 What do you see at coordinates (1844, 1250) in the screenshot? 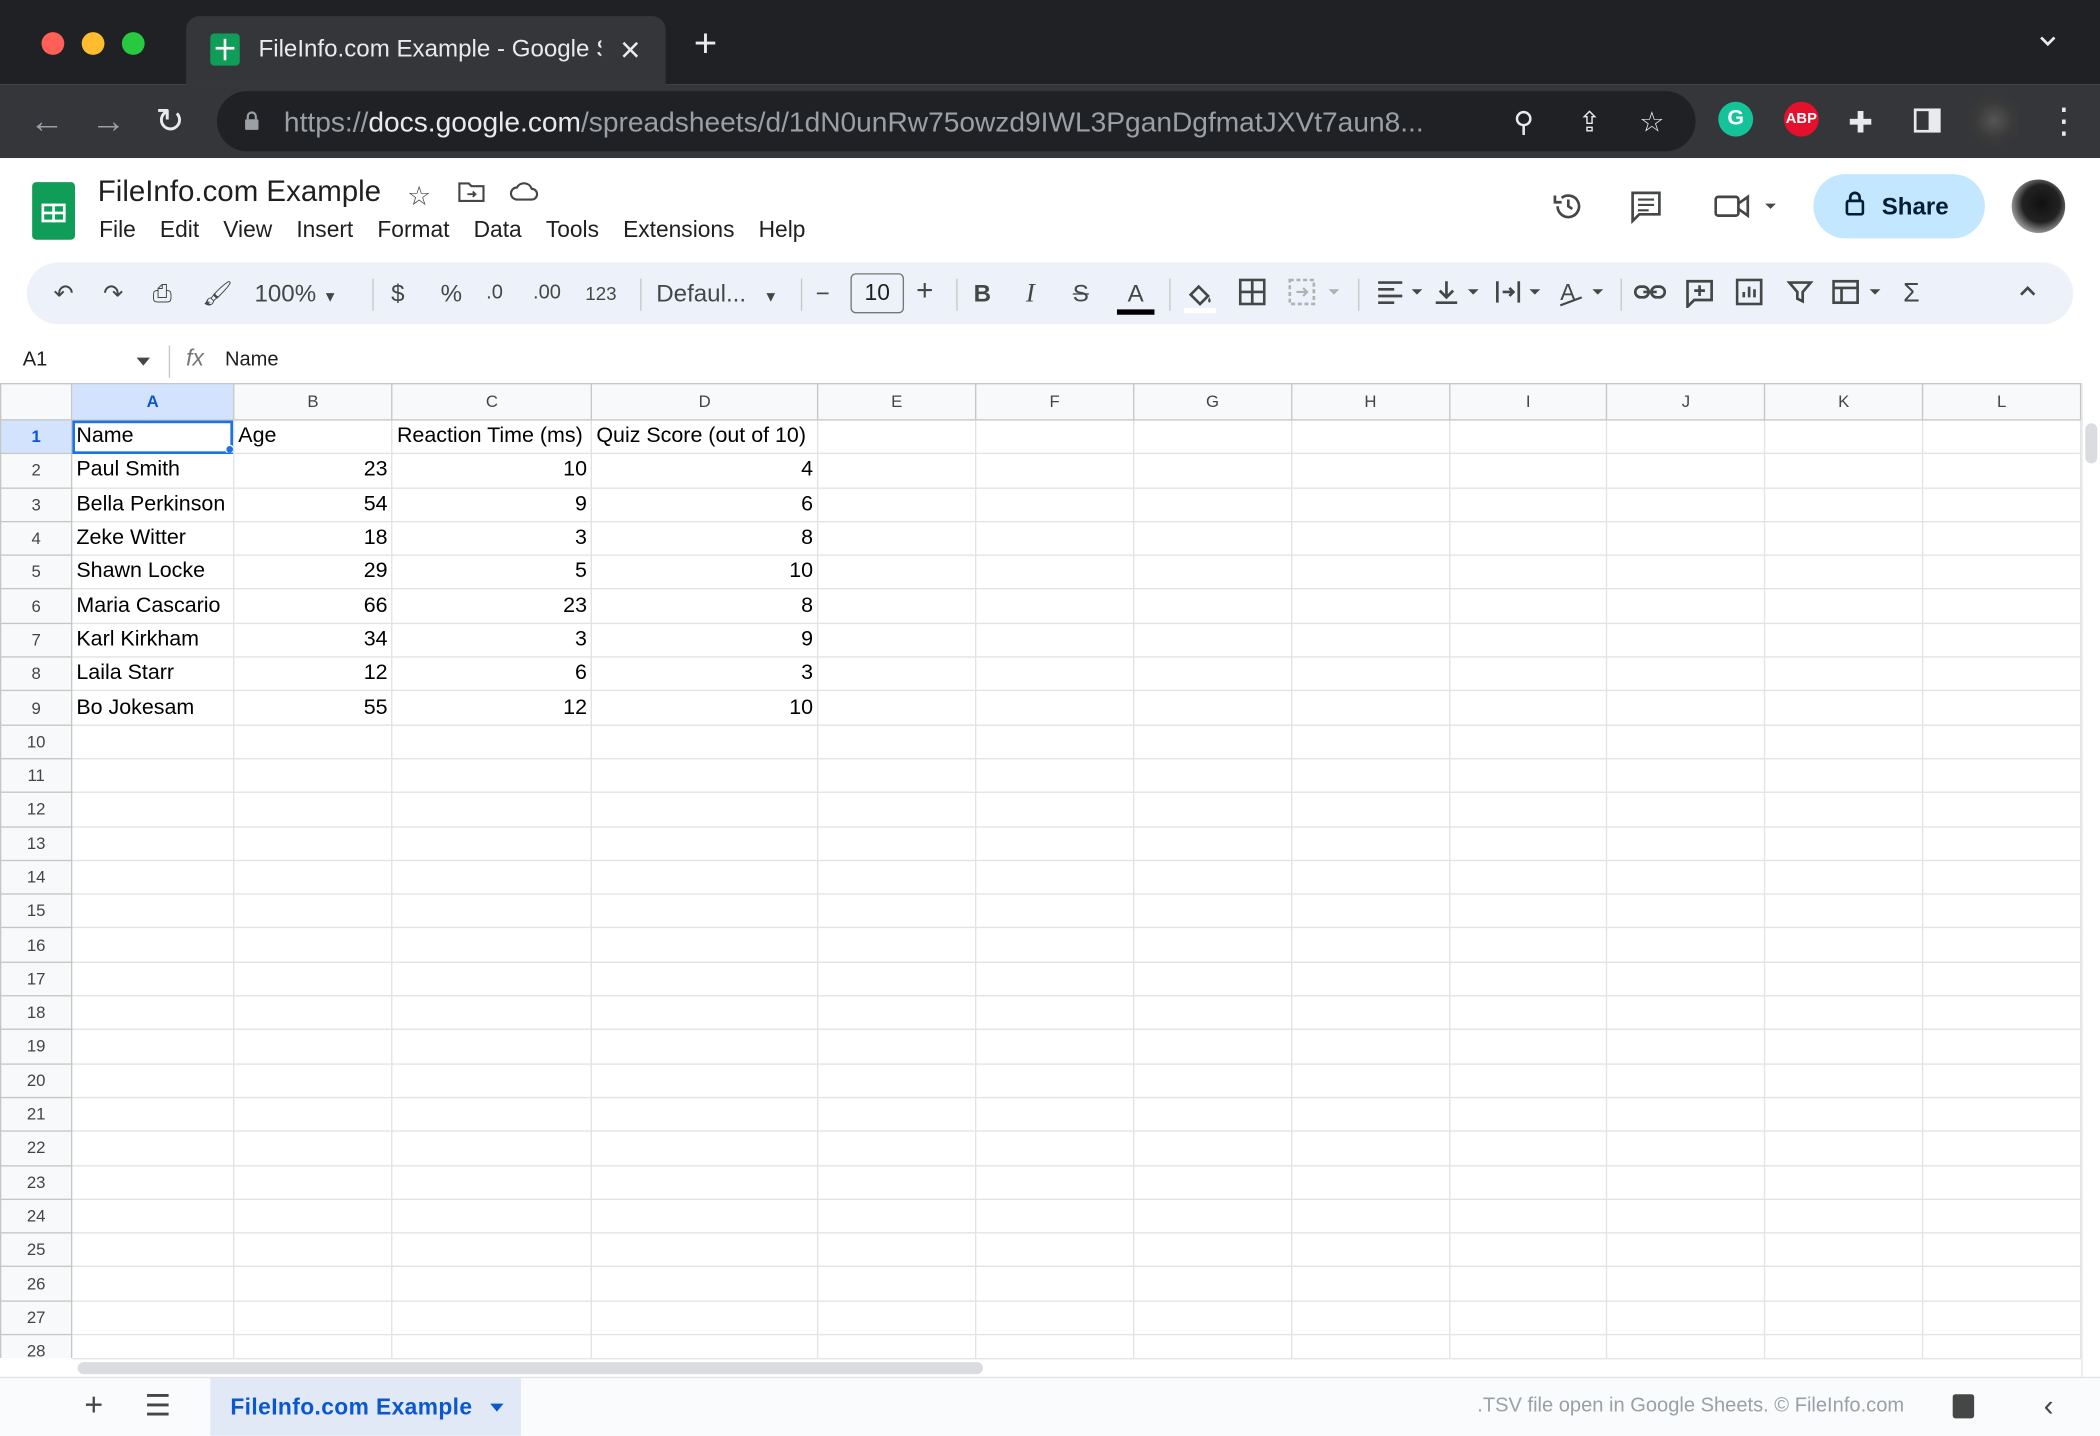
I see `cell-k25` at bounding box center [1844, 1250].